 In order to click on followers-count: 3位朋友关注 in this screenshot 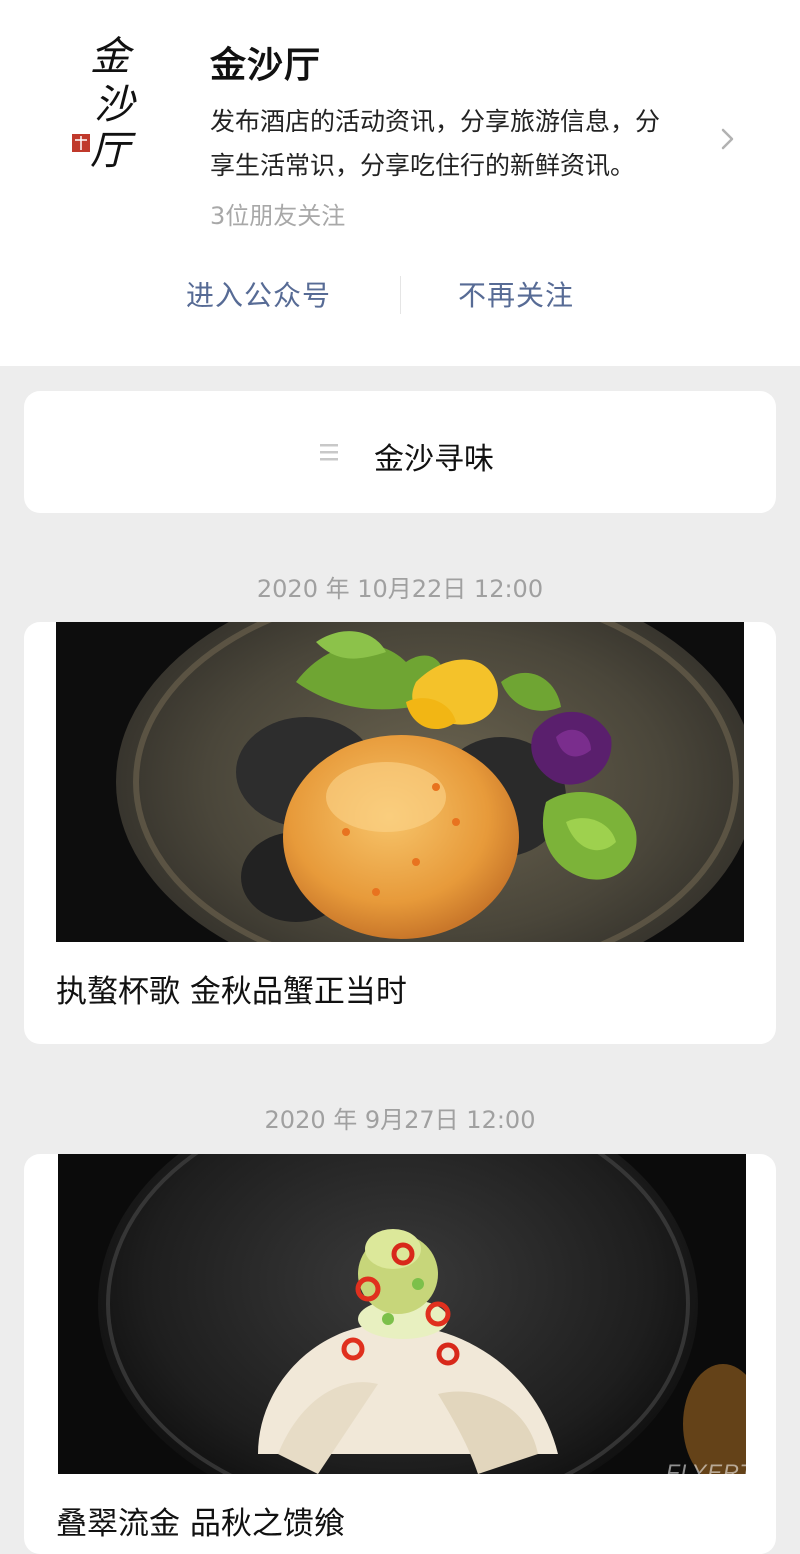, I will do `click(278, 216)`.